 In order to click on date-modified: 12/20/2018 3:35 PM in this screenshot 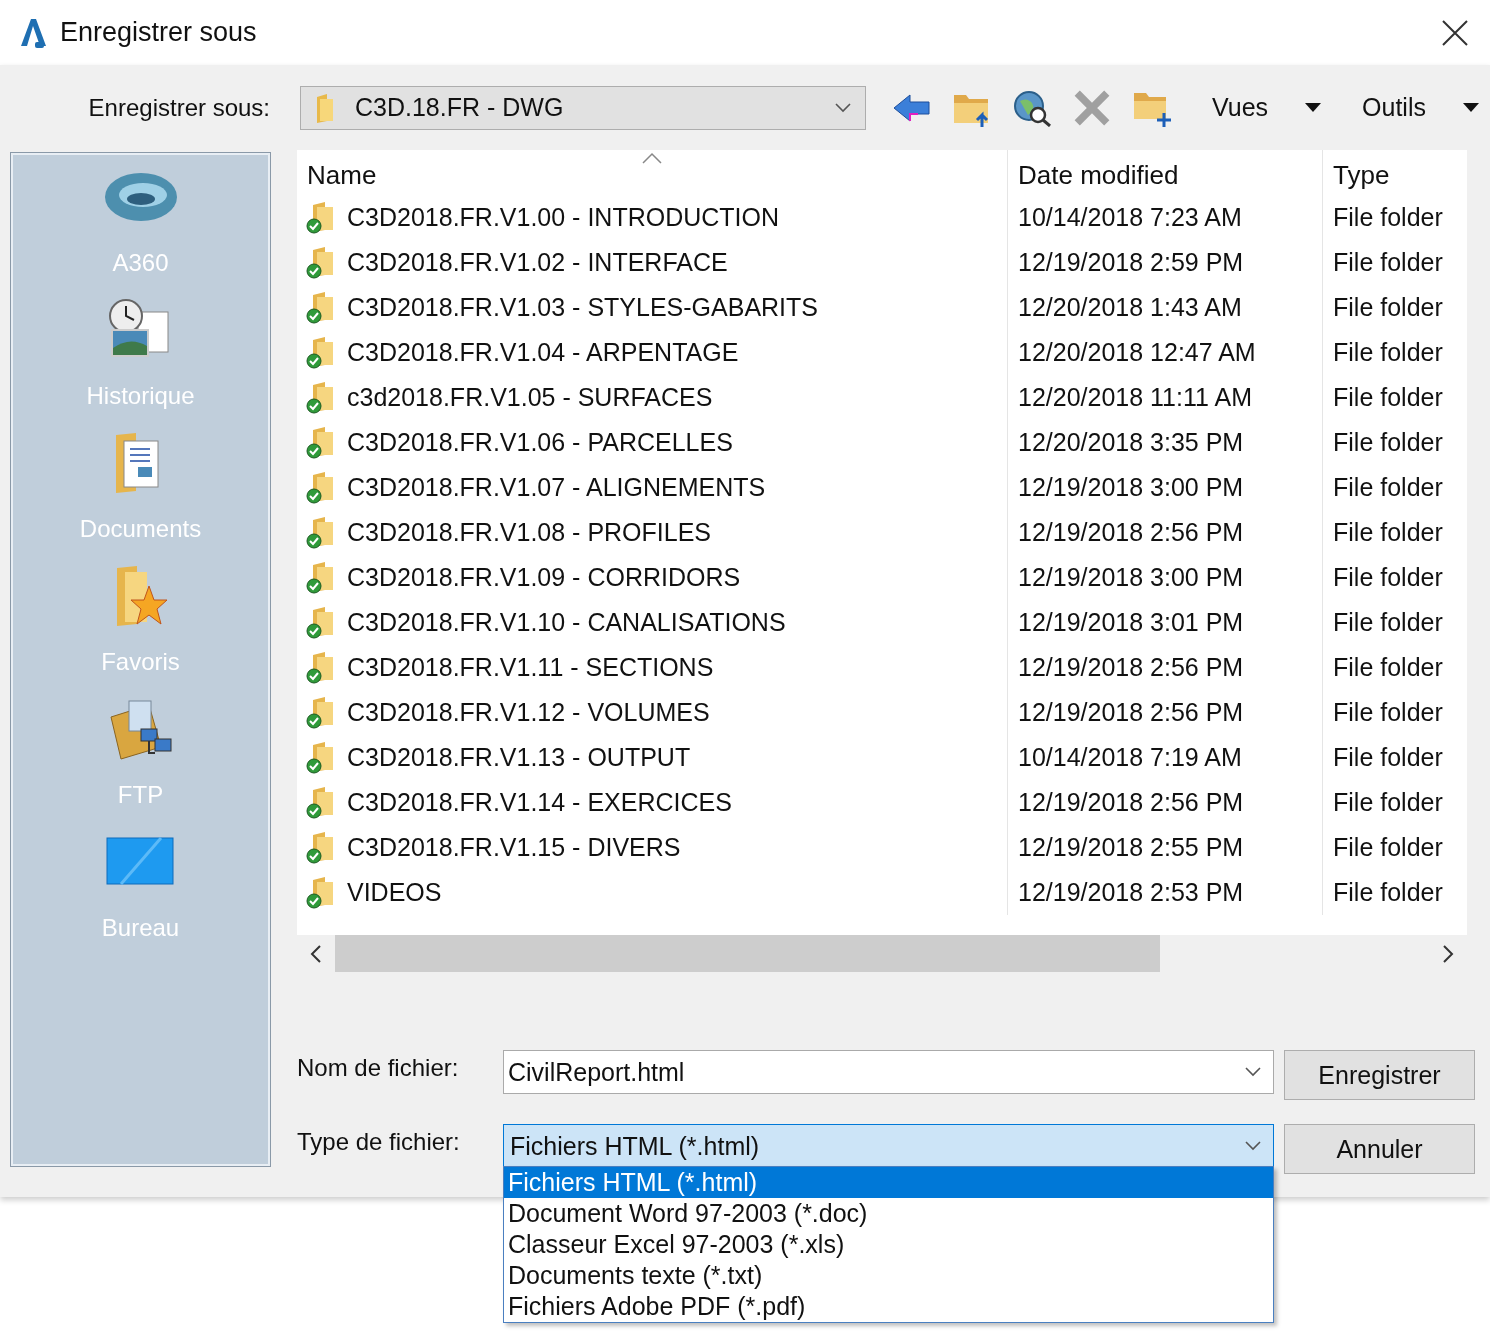, I will do `click(1131, 442)`.